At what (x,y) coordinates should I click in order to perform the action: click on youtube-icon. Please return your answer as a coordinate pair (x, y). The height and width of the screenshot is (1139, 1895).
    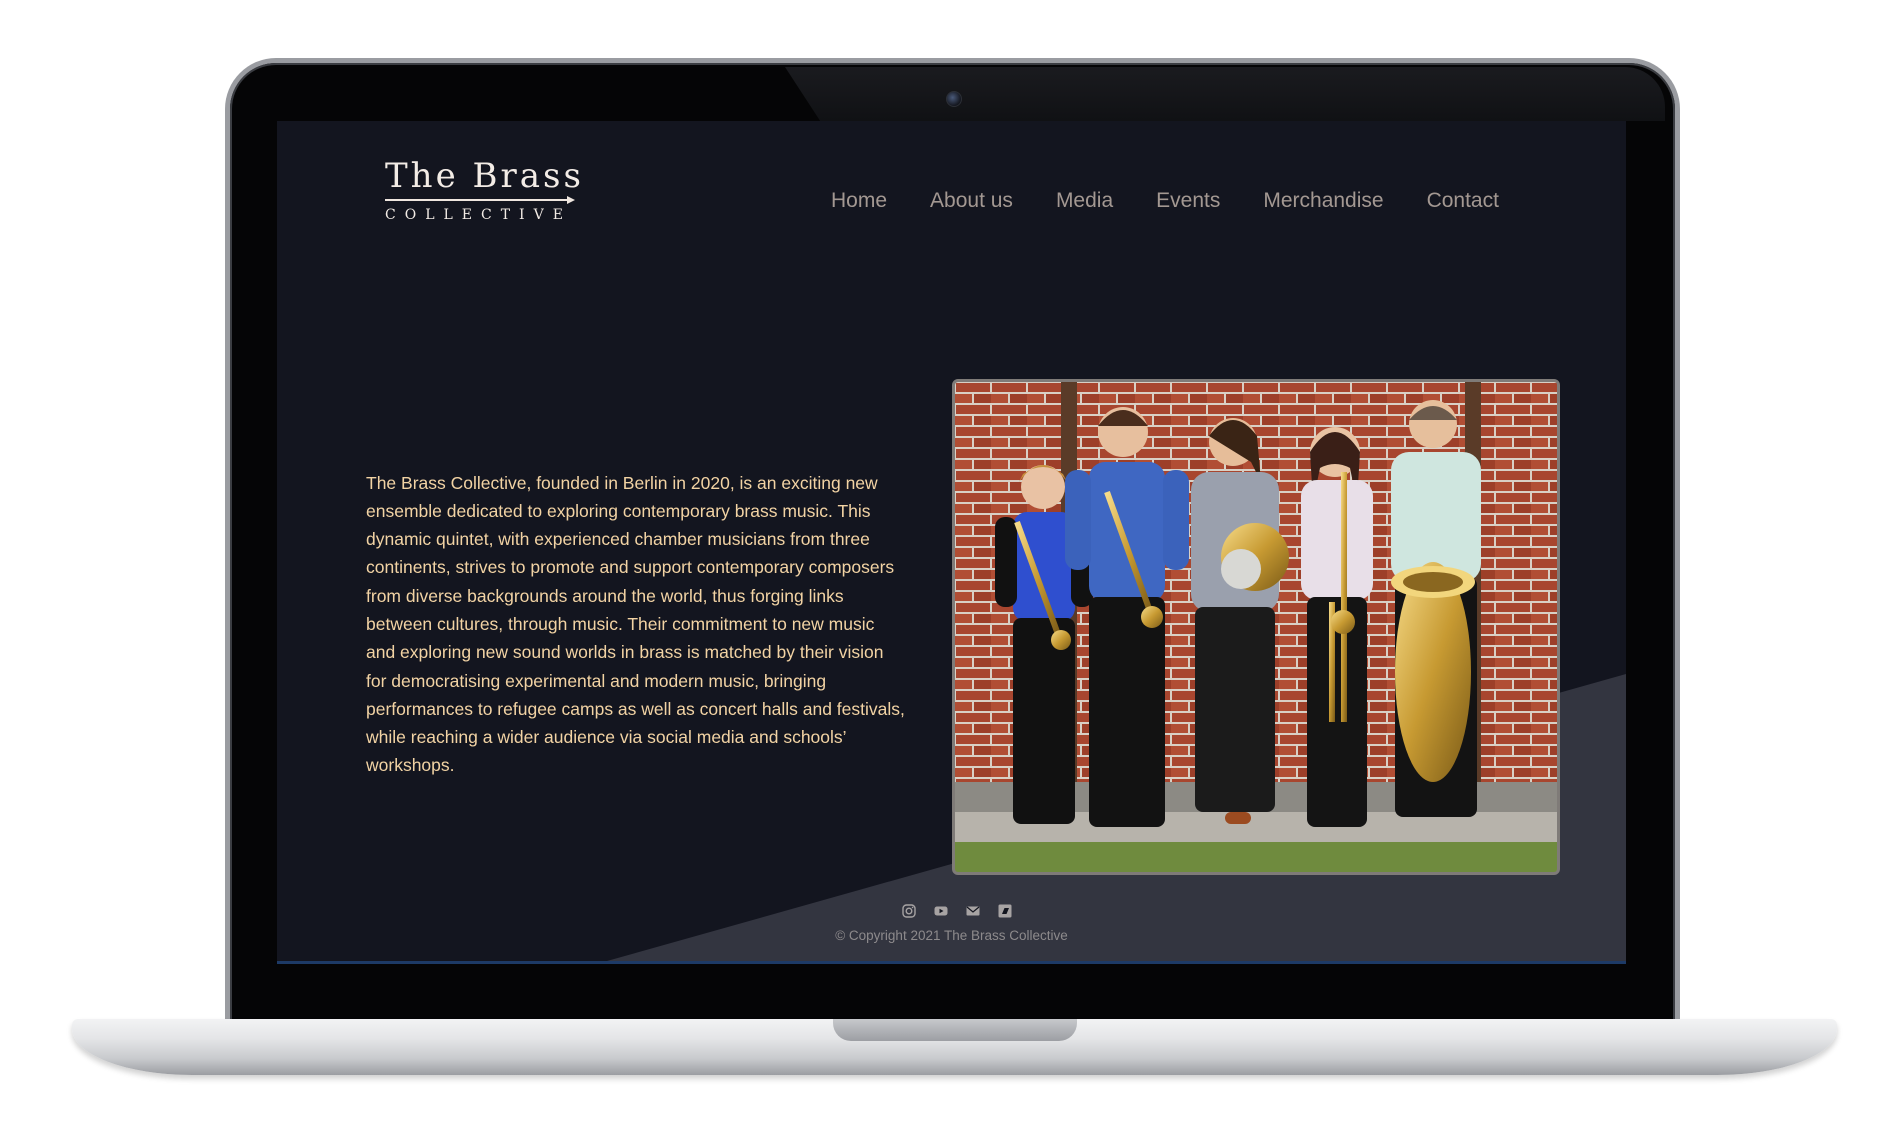
    Looking at the image, I should click on (941, 911).